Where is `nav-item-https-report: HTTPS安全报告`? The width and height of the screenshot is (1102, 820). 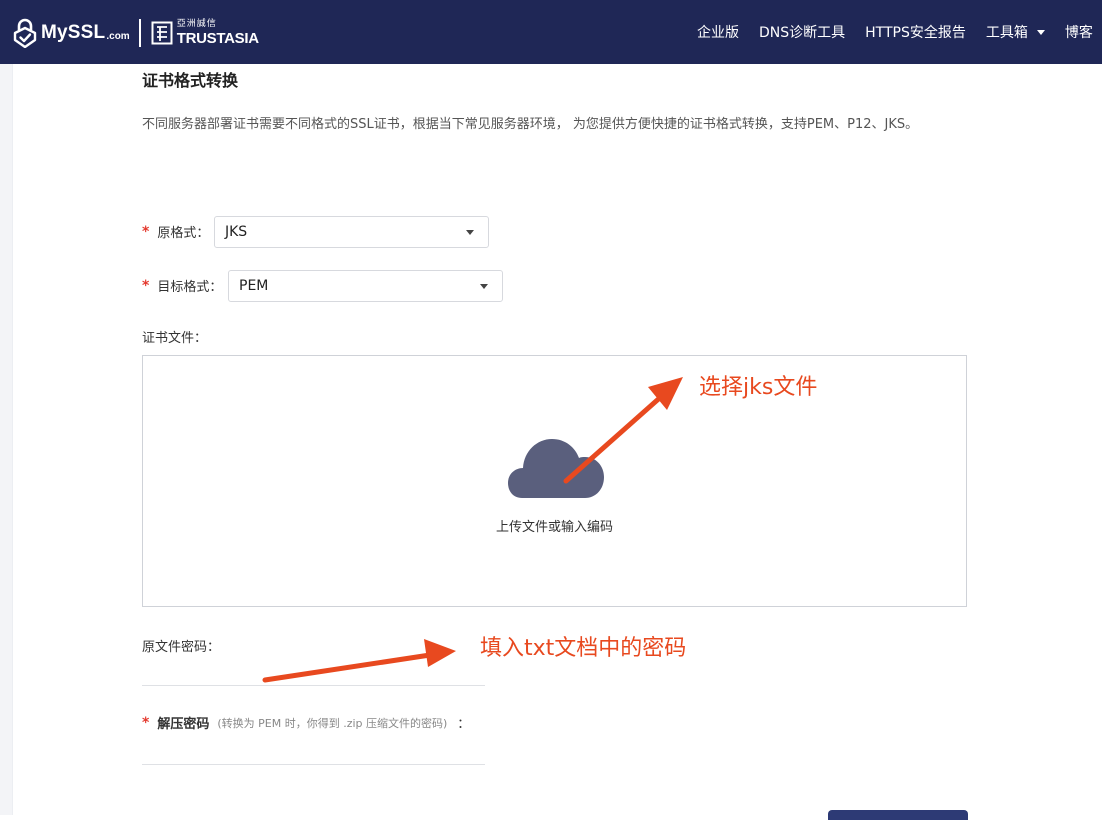 nav-item-https-report: HTTPS安全报告 is located at coordinates (915, 32).